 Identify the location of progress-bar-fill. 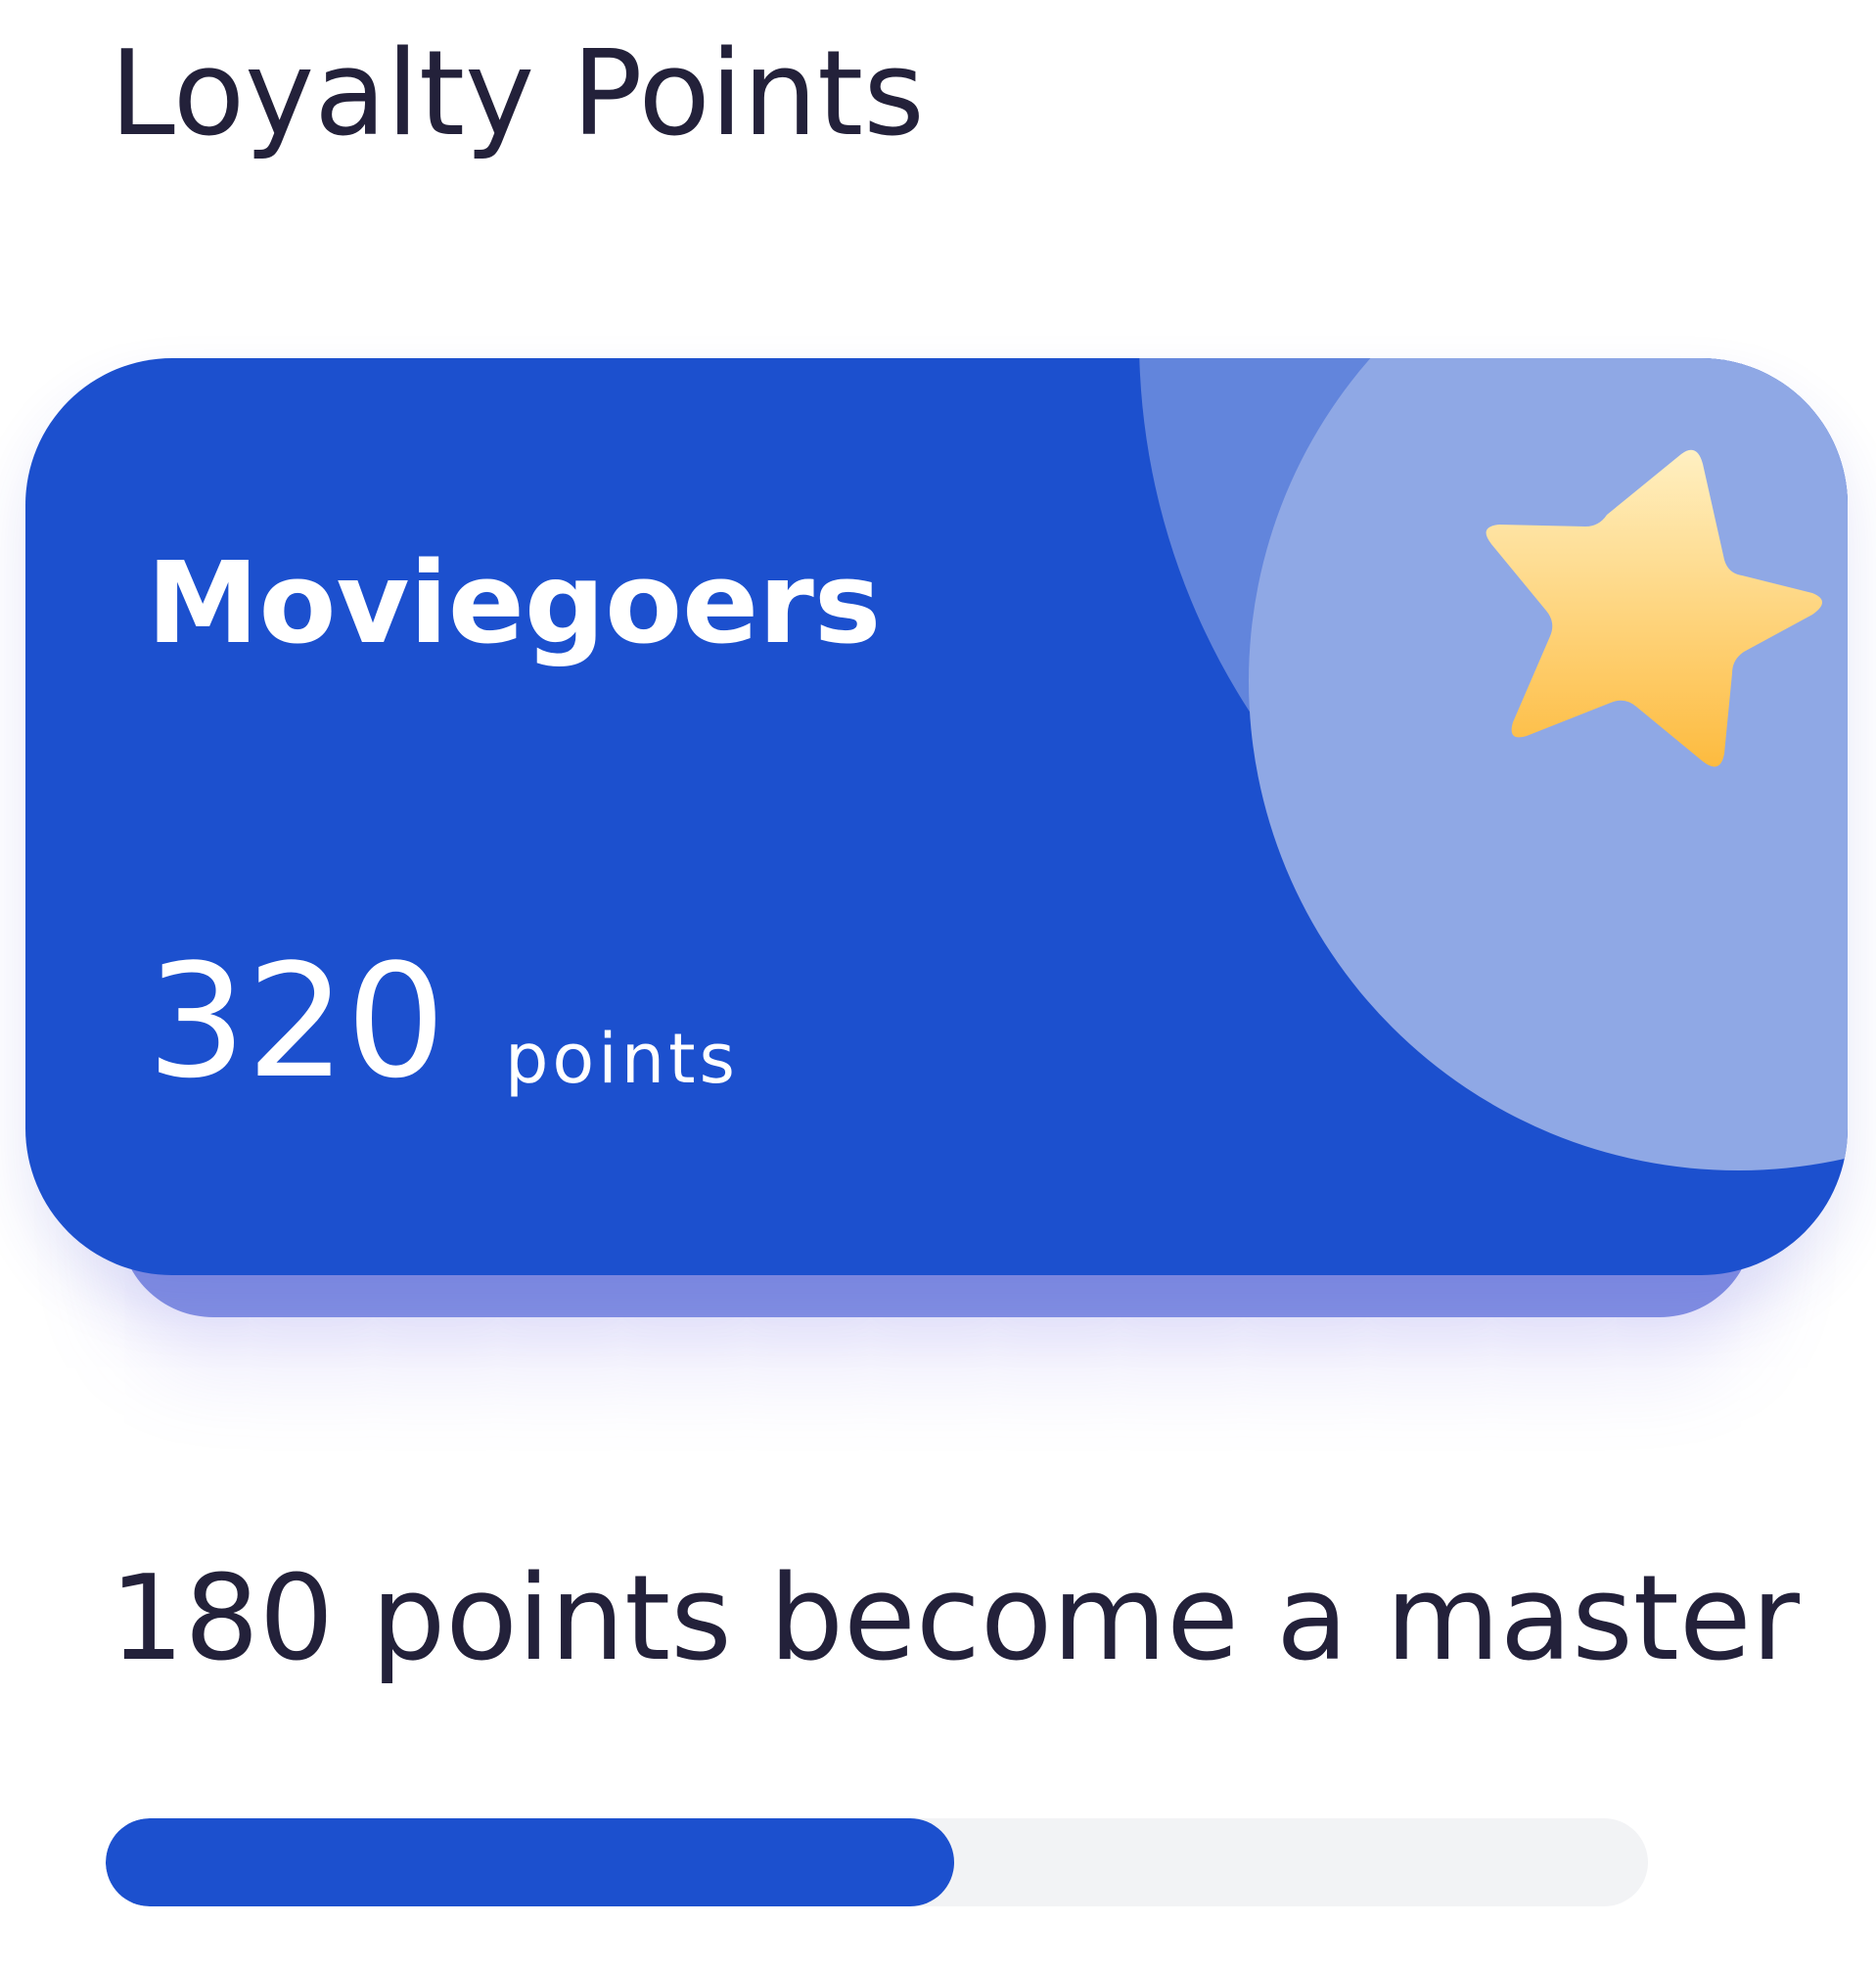
(530, 1862).